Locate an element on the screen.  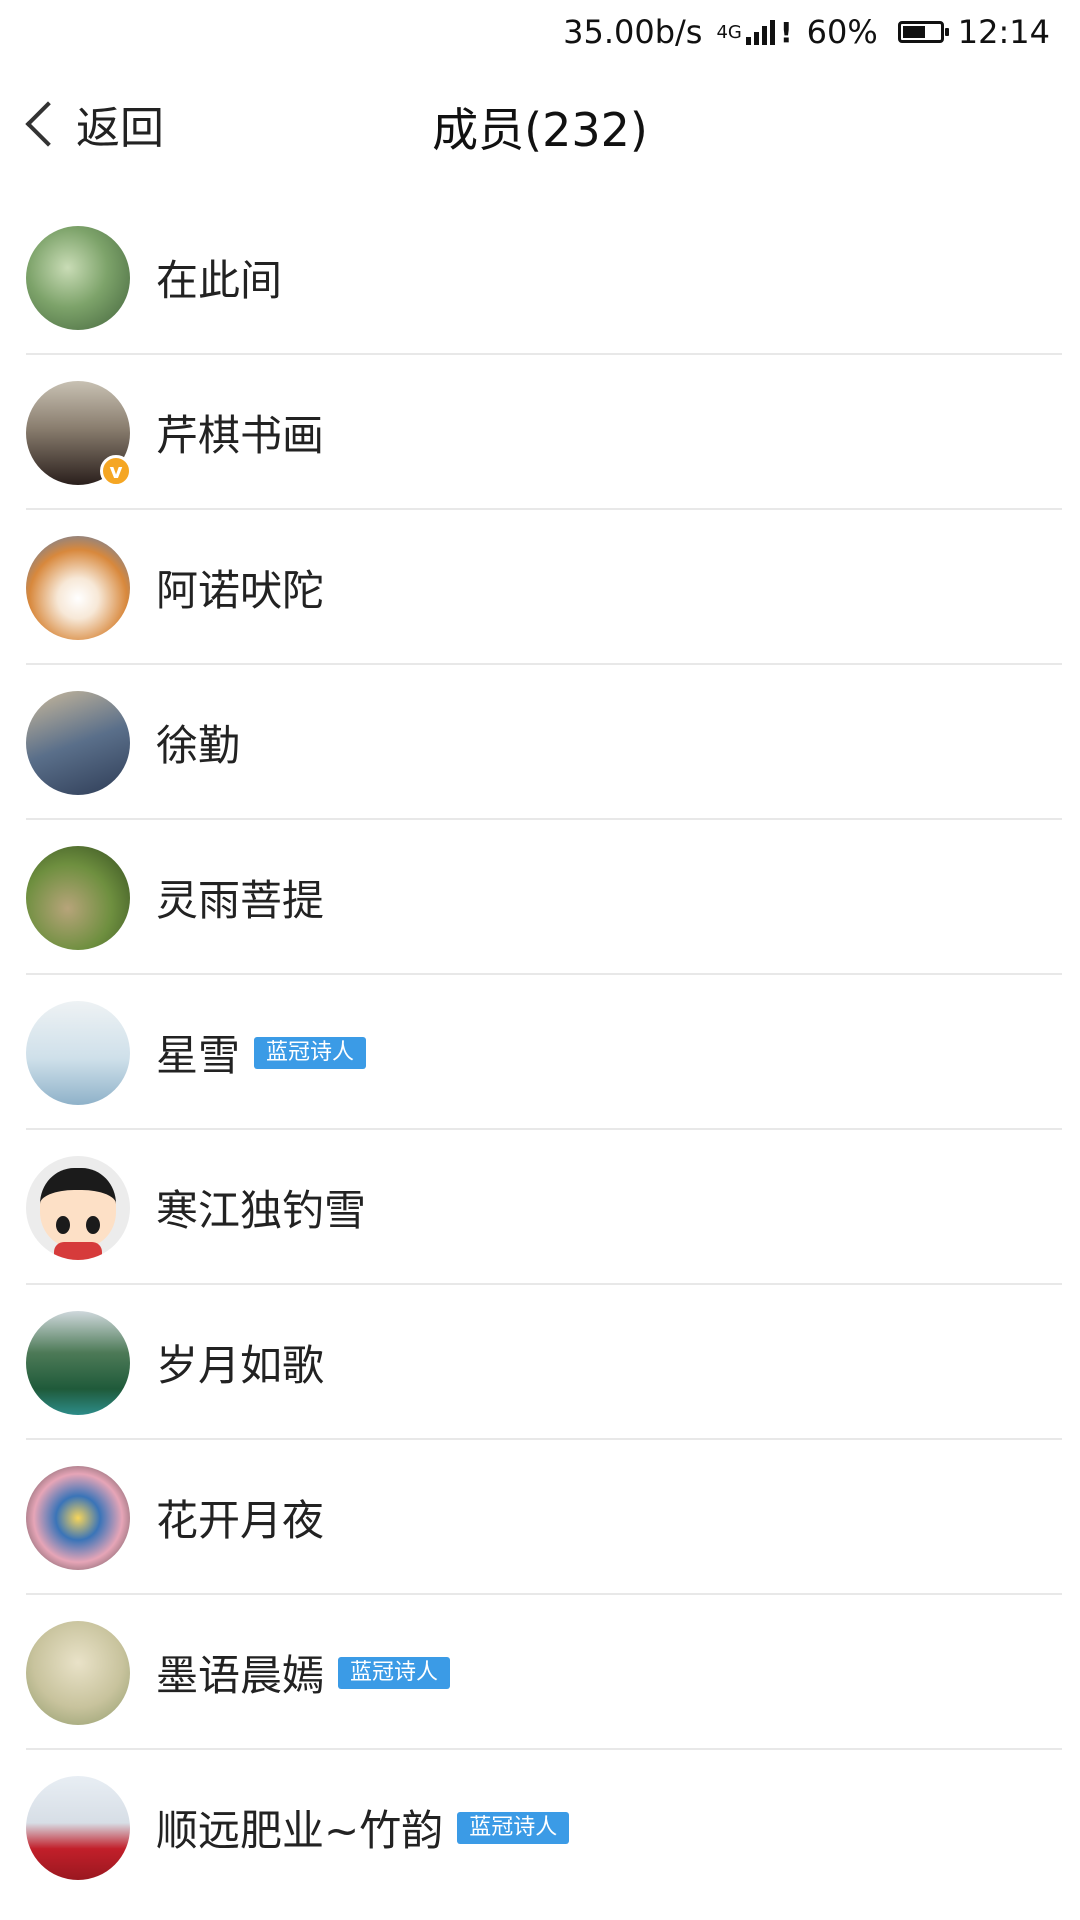
battery-indicator is located at coordinates (920, 32).